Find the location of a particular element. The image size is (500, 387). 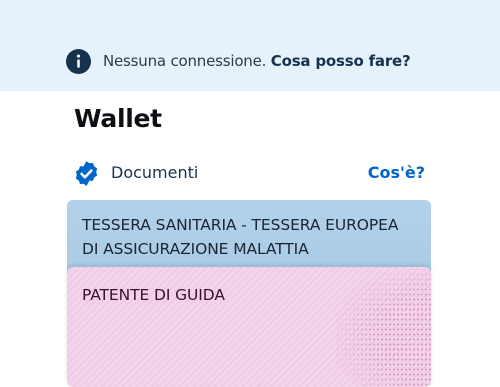

offline-text: Nessuna connessione. is located at coordinates (185, 61).